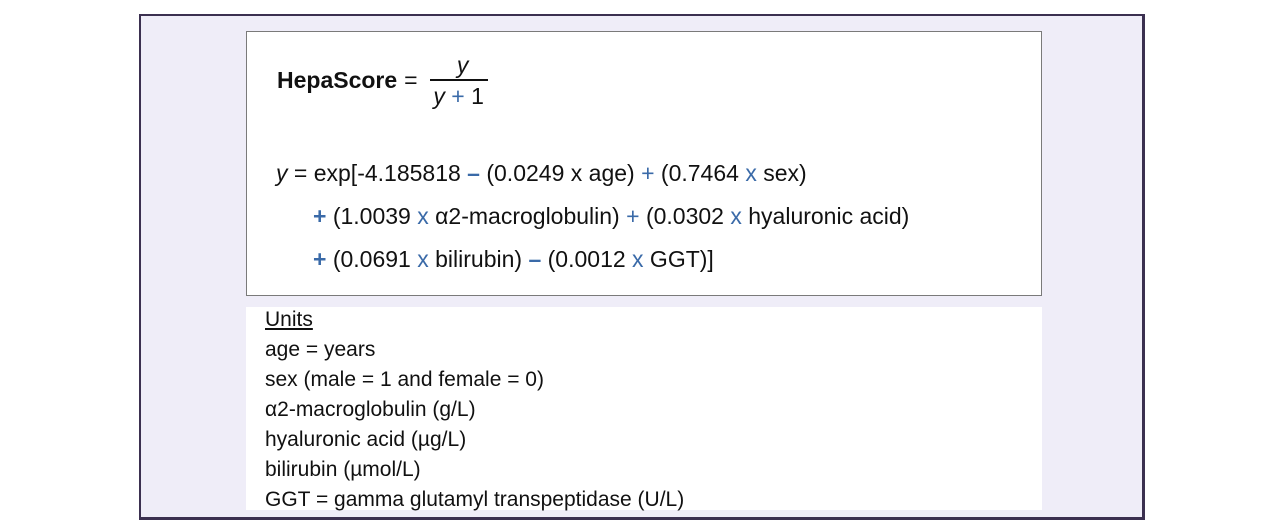 The height and width of the screenshot is (532, 1280). What do you see at coordinates (678, 259) in the screenshot?
I see `ggt-variable: GGT)]` at bounding box center [678, 259].